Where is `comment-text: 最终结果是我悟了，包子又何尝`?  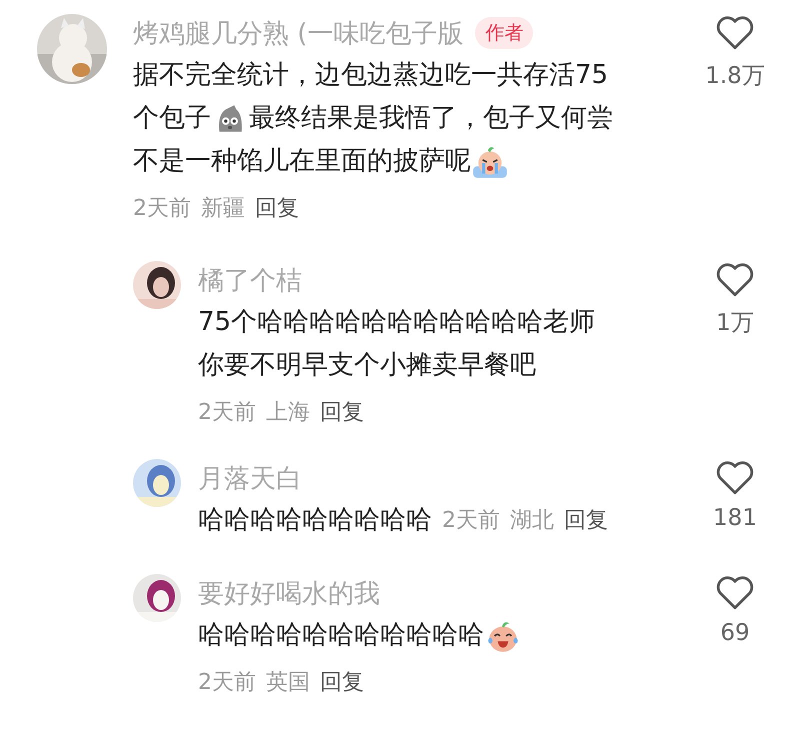 comment-text: 最终结果是我悟了，包子又何尝 is located at coordinates (431, 118).